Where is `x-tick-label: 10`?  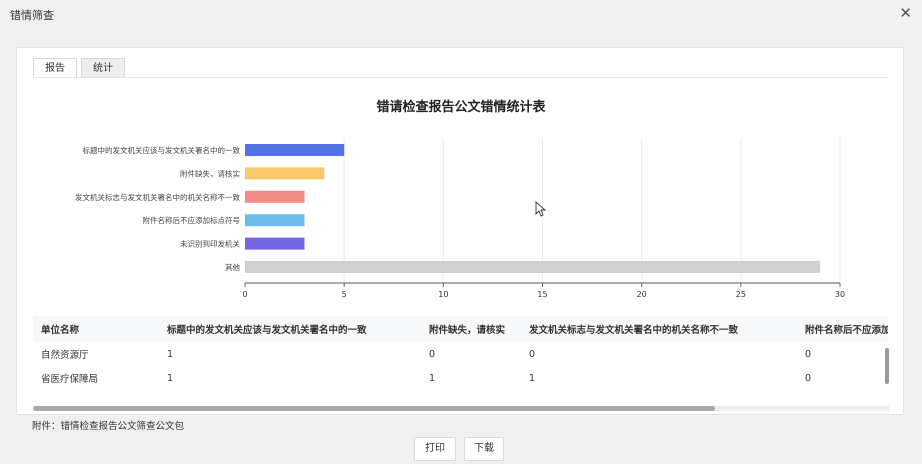 x-tick-label: 10 is located at coordinates (443, 294).